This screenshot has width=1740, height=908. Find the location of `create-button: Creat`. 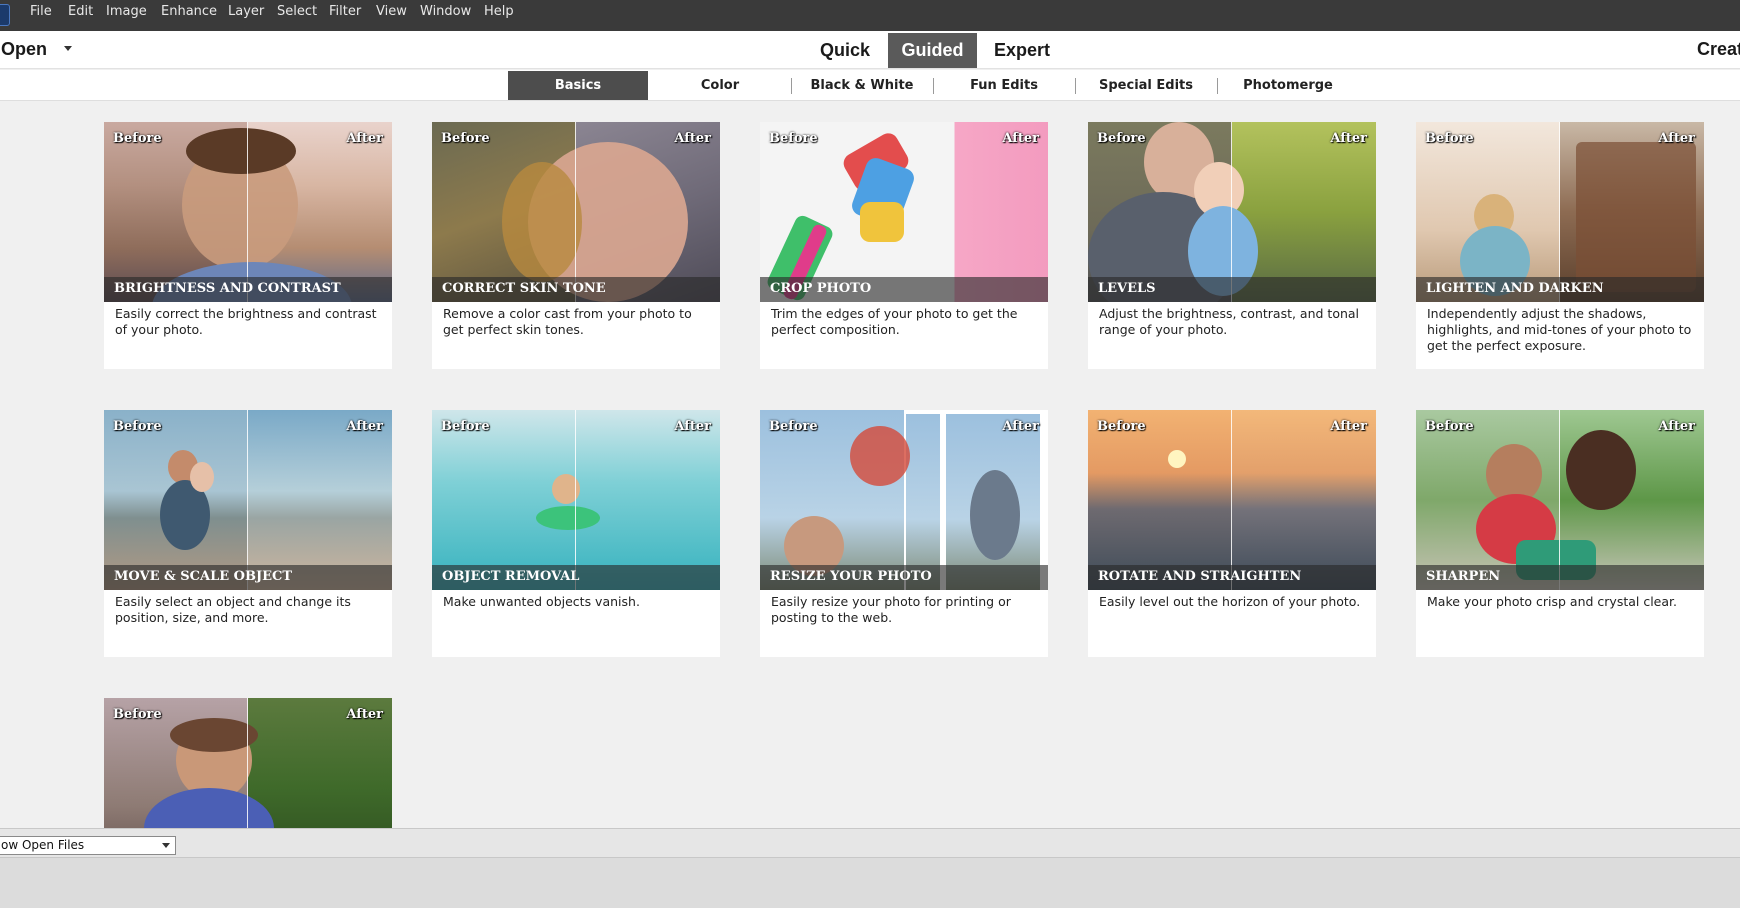

create-button: Creat is located at coordinates (1718, 49).